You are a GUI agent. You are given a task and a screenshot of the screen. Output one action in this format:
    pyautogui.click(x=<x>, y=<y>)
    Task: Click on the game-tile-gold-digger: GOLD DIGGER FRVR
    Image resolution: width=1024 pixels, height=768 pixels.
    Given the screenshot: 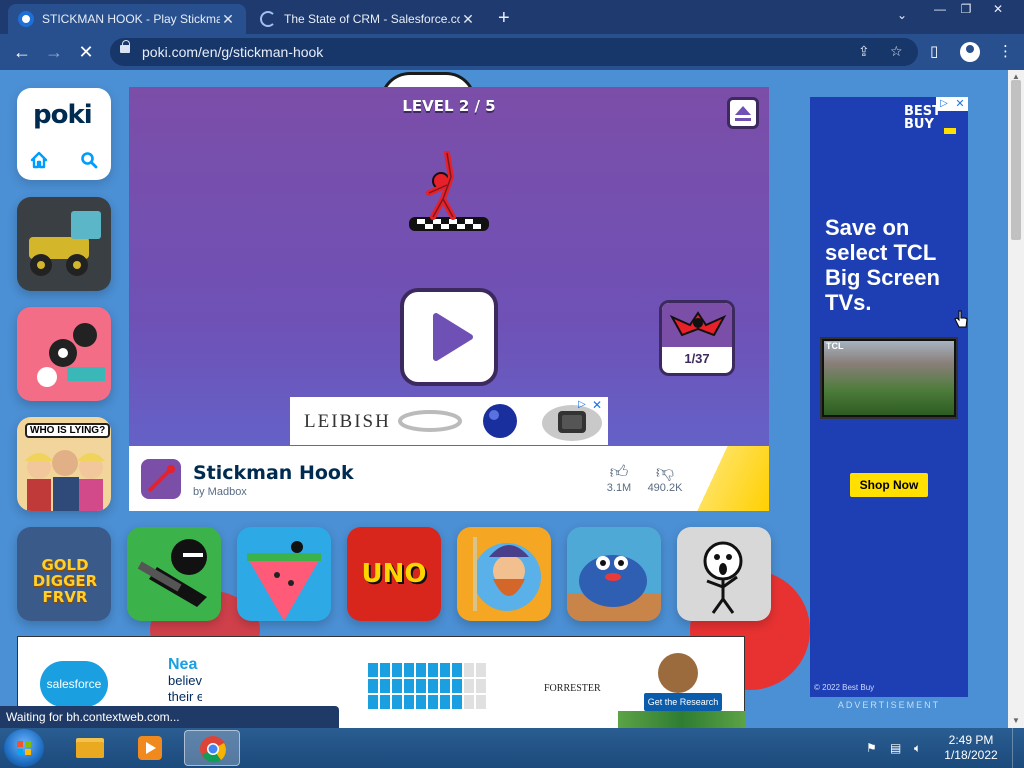 What is the action you would take?
    pyautogui.click(x=64, y=574)
    